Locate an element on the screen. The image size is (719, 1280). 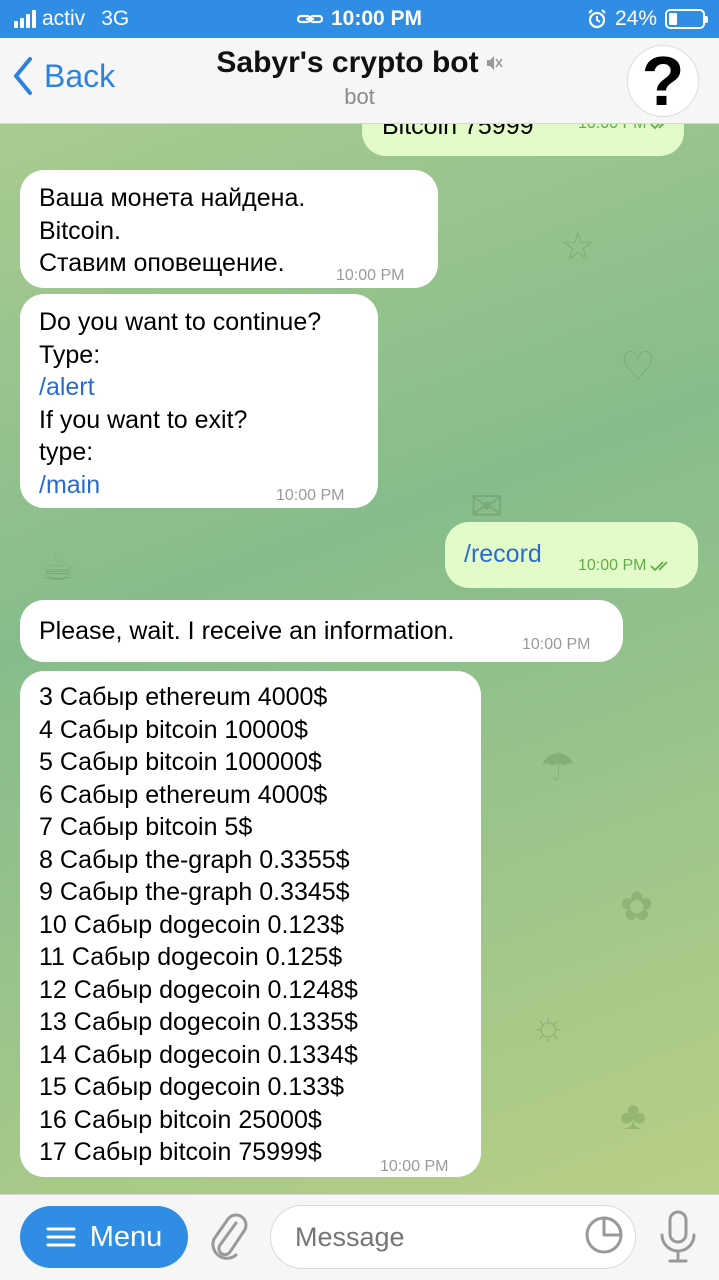
record-line: 10 Сабыр dogecoin 0.123$ is located at coordinates (192, 924).